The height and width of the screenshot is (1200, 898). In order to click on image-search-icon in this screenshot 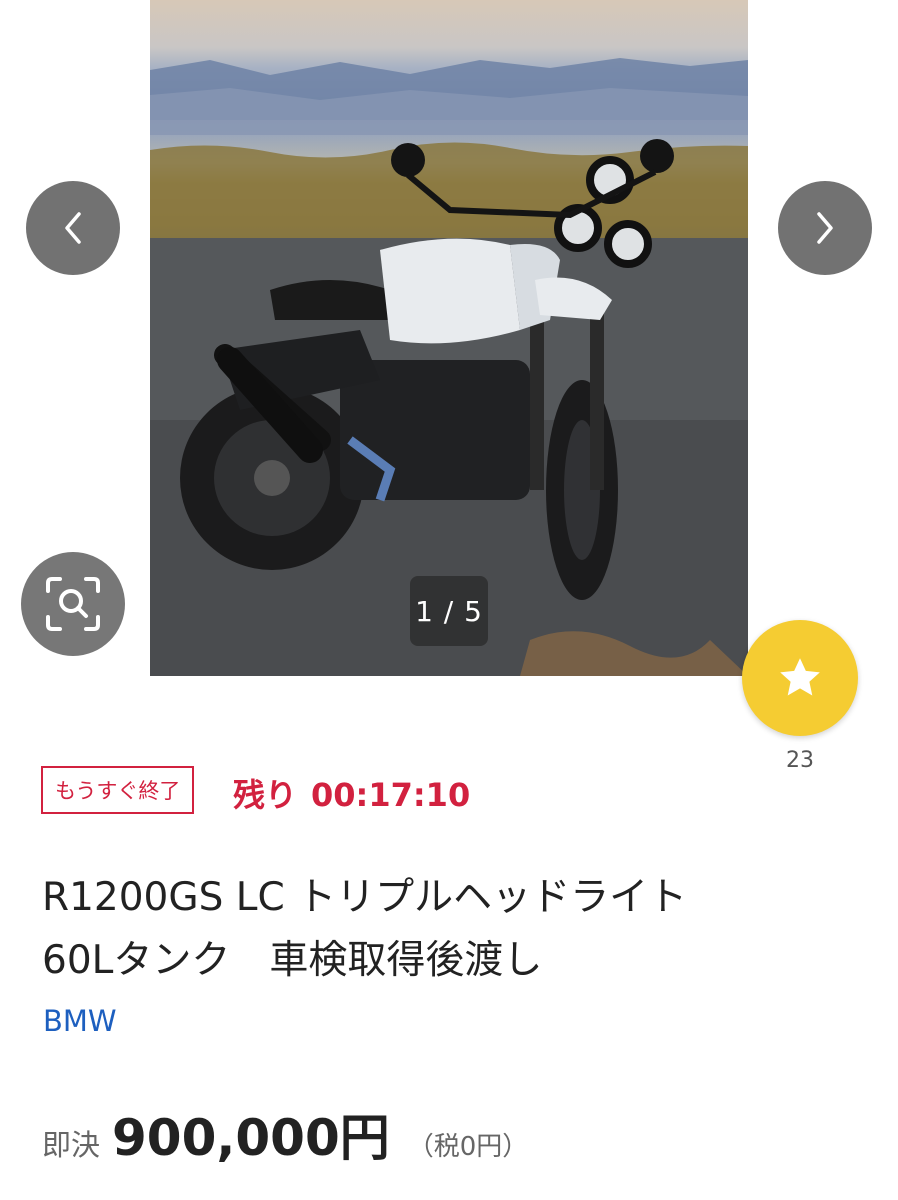, I will do `click(73, 604)`.